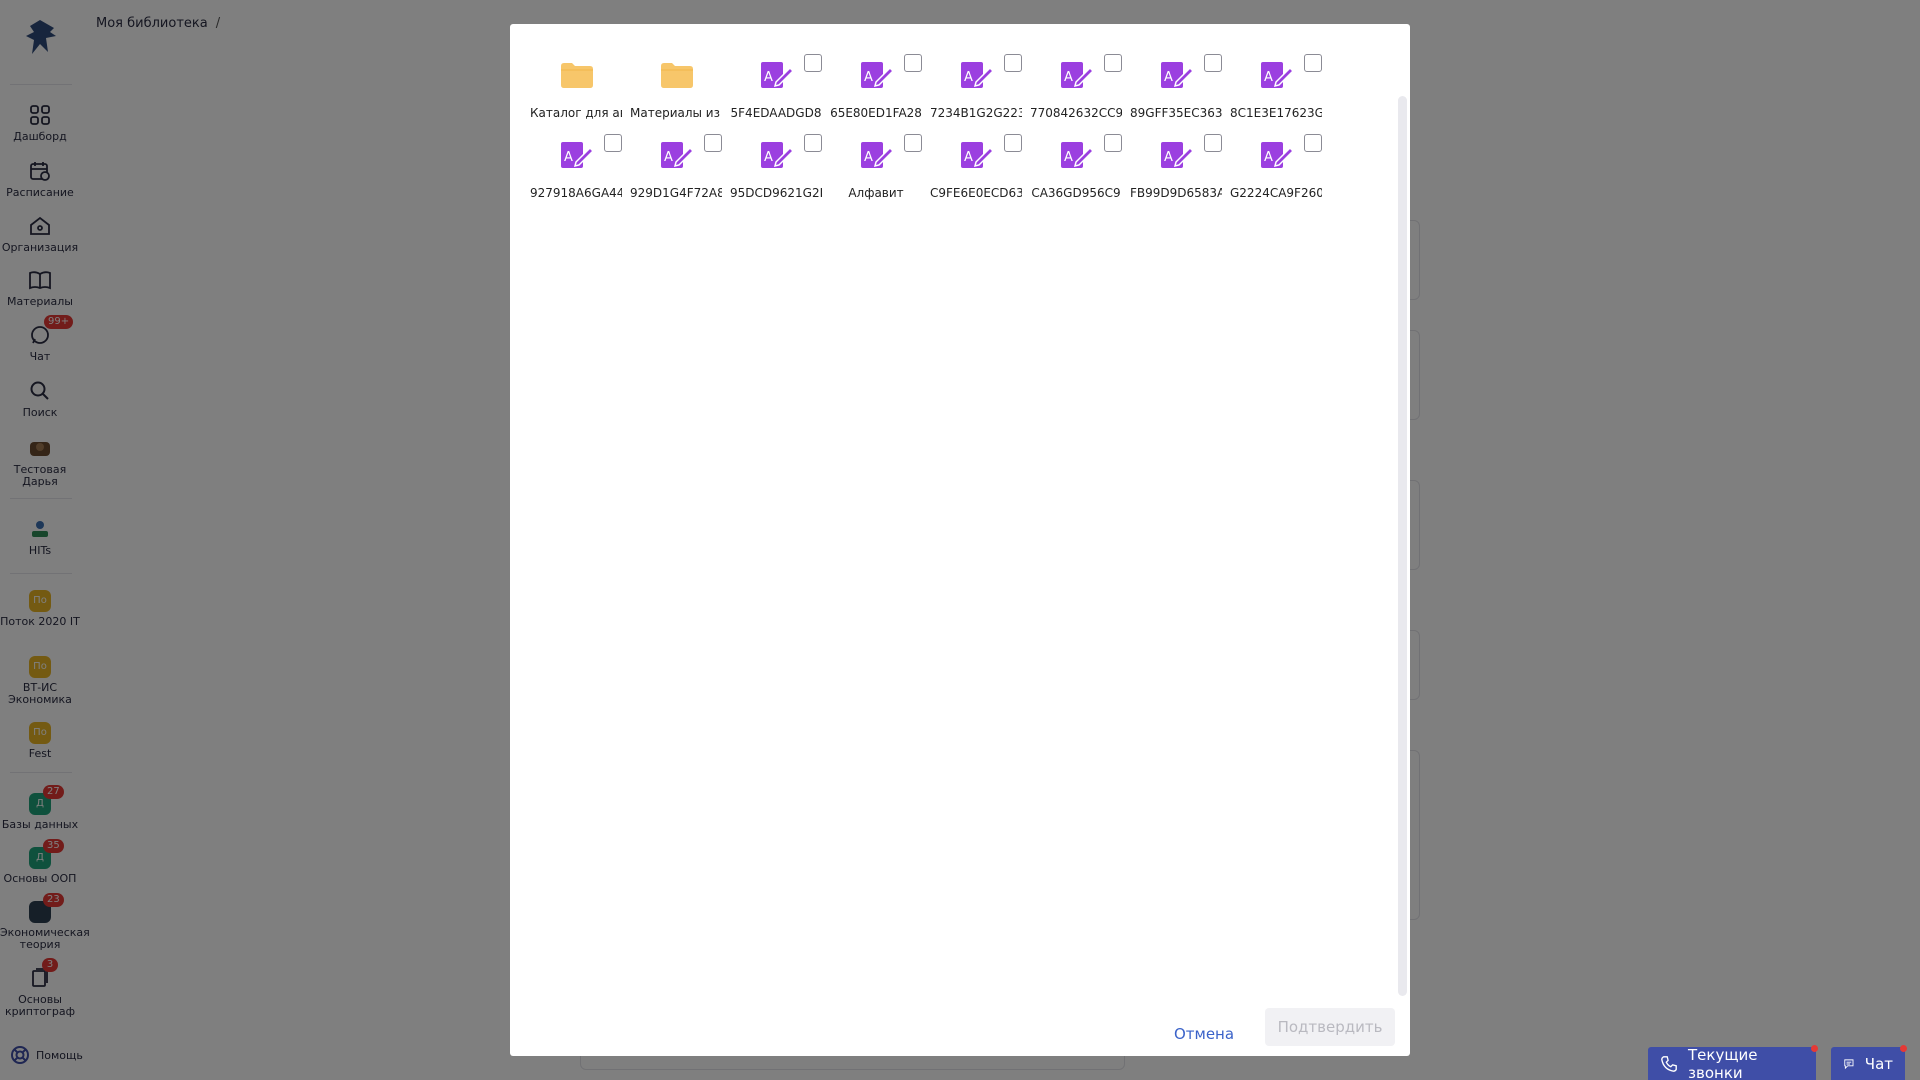 This screenshot has height=1080, width=1920. I want to click on file-item: A 5F4EDAADGD8, so click(777, 80).